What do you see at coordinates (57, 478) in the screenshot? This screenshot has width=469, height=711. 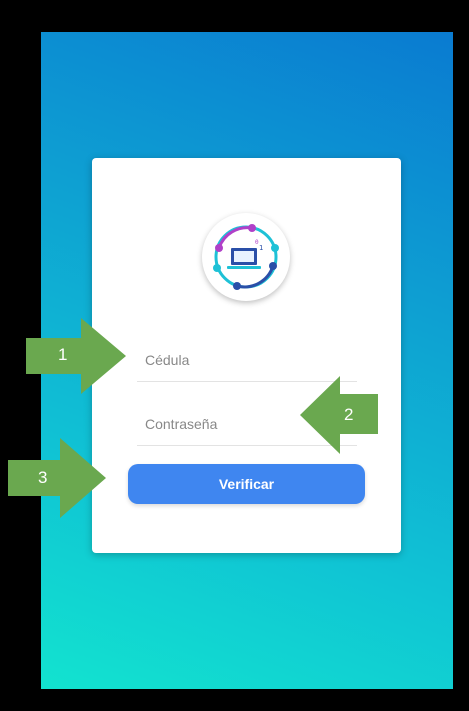 I see `callout-3: 3` at bounding box center [57, 478].